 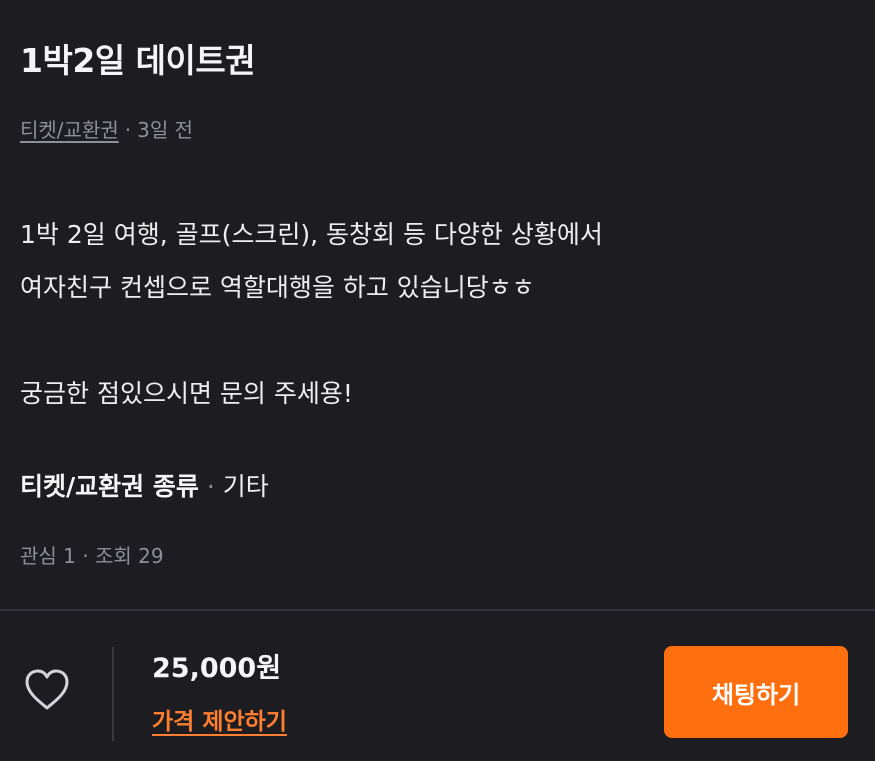 I want to click on ticket-type-row: 티켓/교환권 종류 · 기타, so click(x=144, y=485).